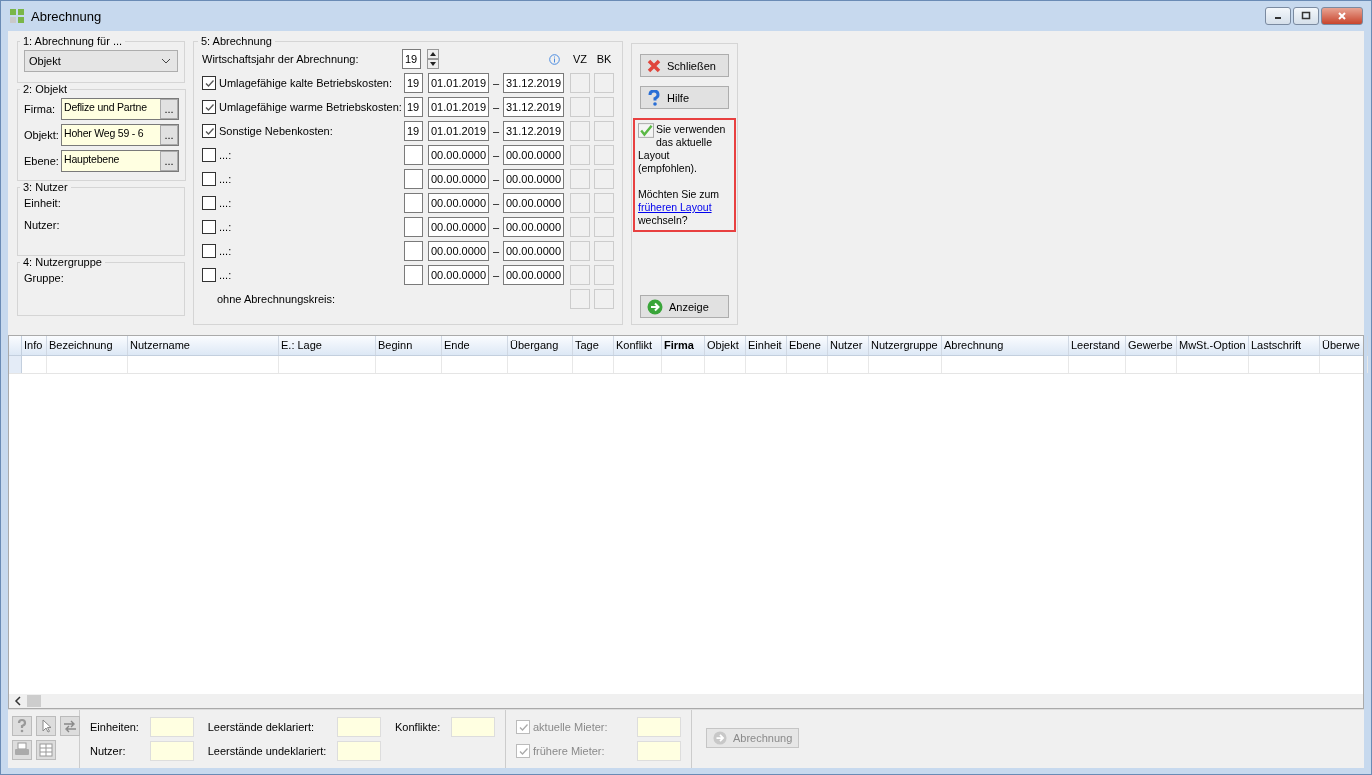  What do you see at coordinates (848, 345) in the screenshot?
I see `column-header: Nutzer` at bounding box center [848, 345].